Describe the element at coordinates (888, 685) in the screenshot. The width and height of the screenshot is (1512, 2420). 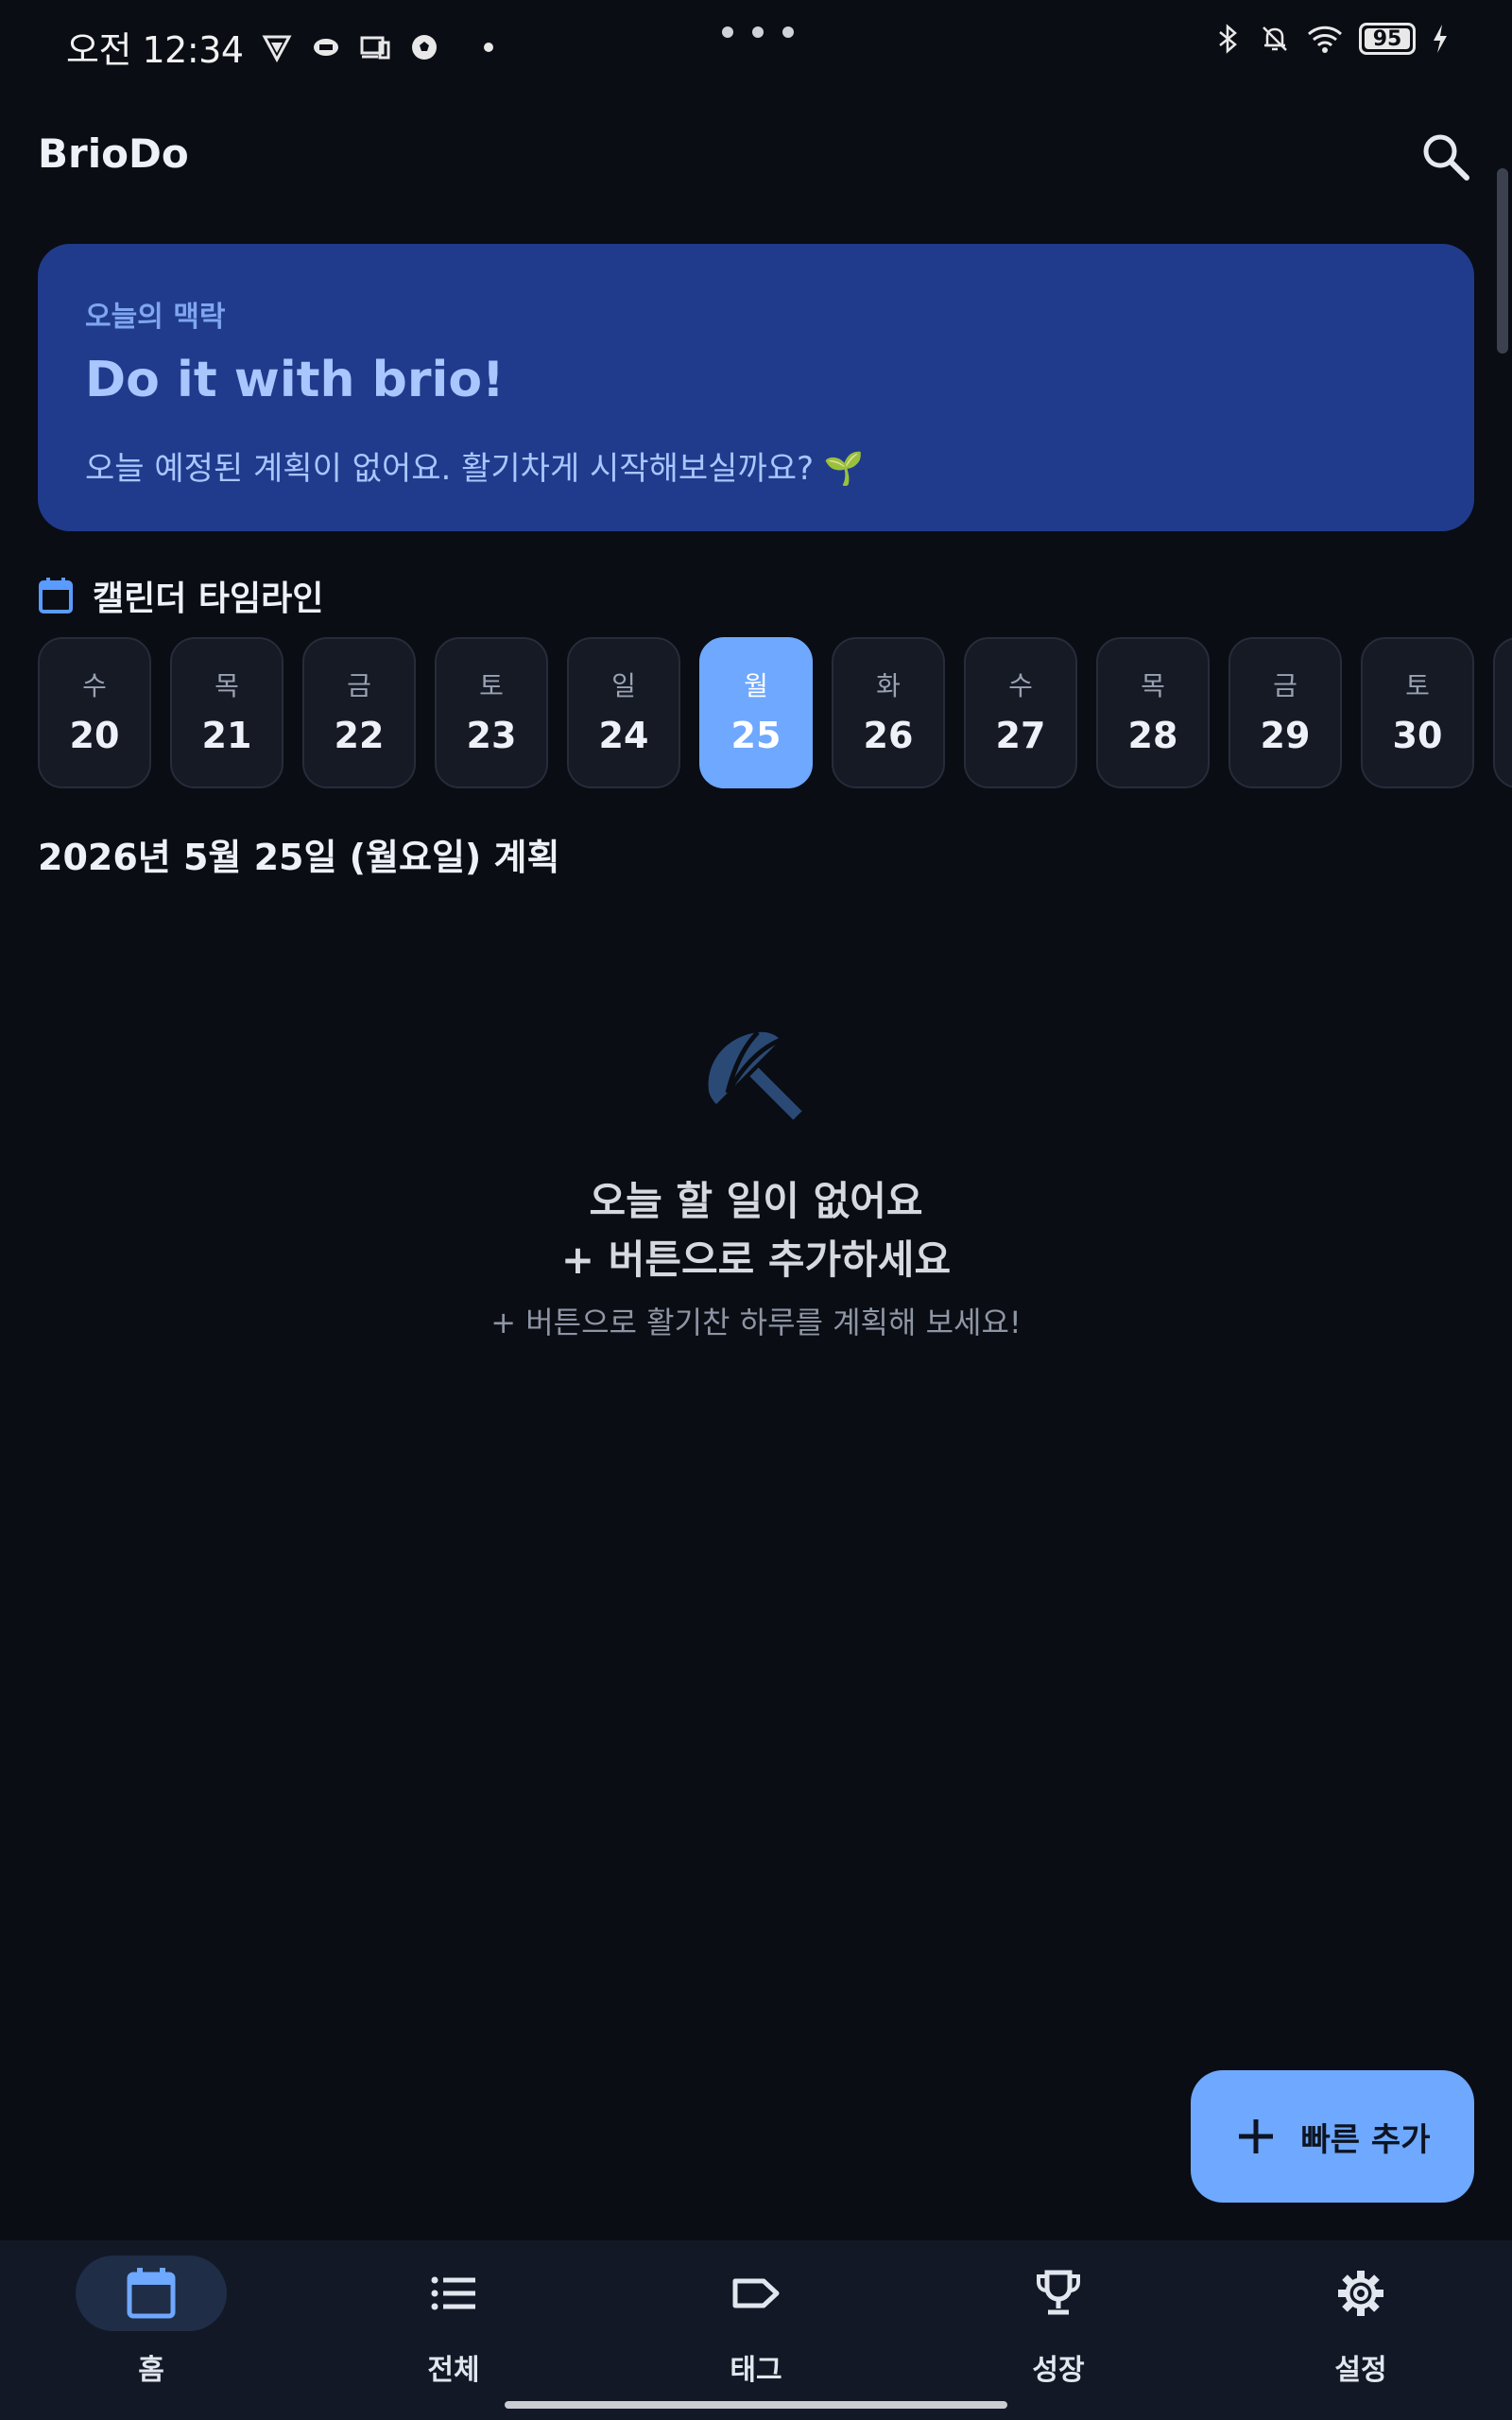
I see `day-of-week: 화` at that location.